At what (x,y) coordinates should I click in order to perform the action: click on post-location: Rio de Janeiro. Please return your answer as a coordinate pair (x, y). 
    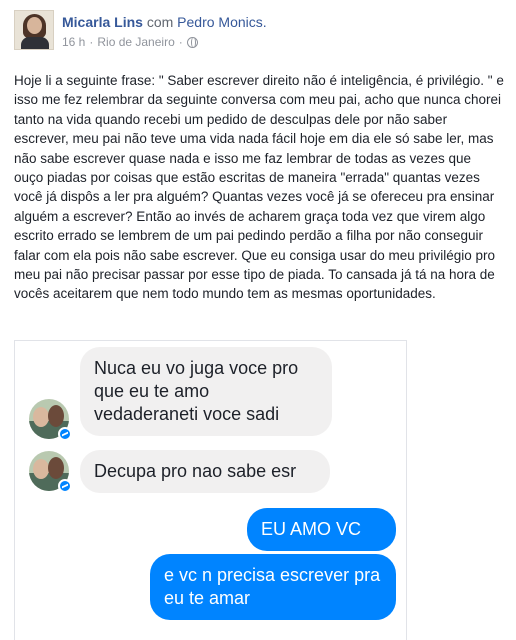
    Looking at the image, I should click on (135, 42).